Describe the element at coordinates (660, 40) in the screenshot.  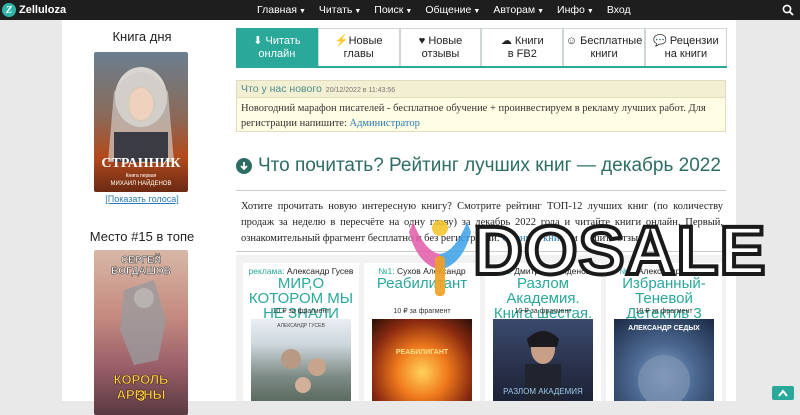
I see `comments-icon: 💬` at that location.